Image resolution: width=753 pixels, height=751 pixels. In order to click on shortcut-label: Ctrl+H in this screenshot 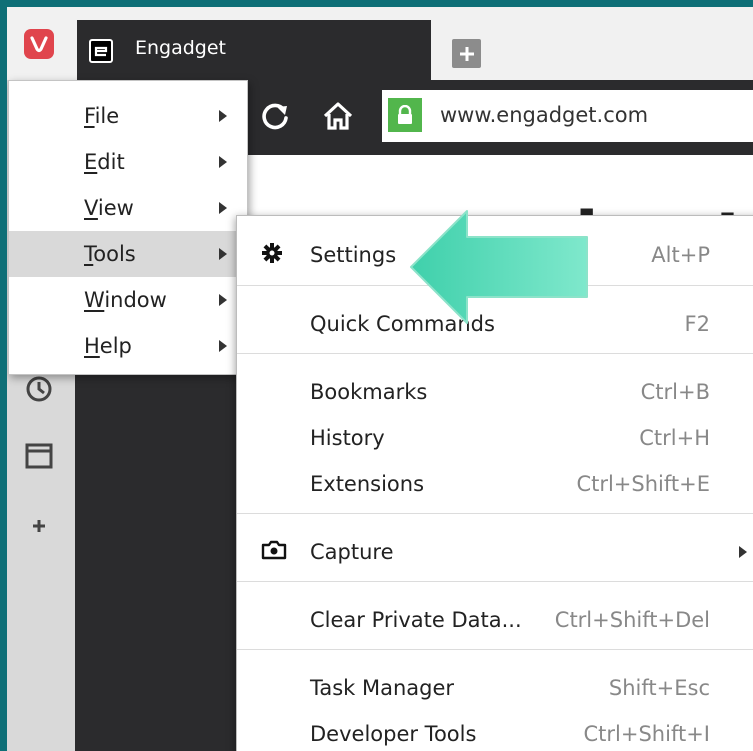, I will do `click(674, 438)`.